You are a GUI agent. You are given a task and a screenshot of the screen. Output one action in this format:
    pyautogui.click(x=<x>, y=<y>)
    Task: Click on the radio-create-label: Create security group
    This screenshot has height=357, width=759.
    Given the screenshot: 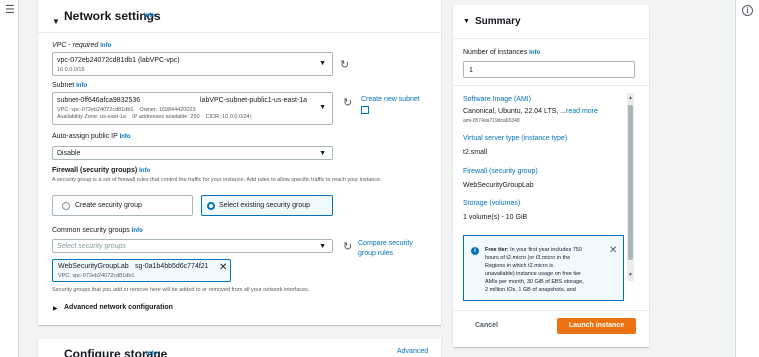 What is the action you would take?
    pyautogui.click(x=108, y=205)
    